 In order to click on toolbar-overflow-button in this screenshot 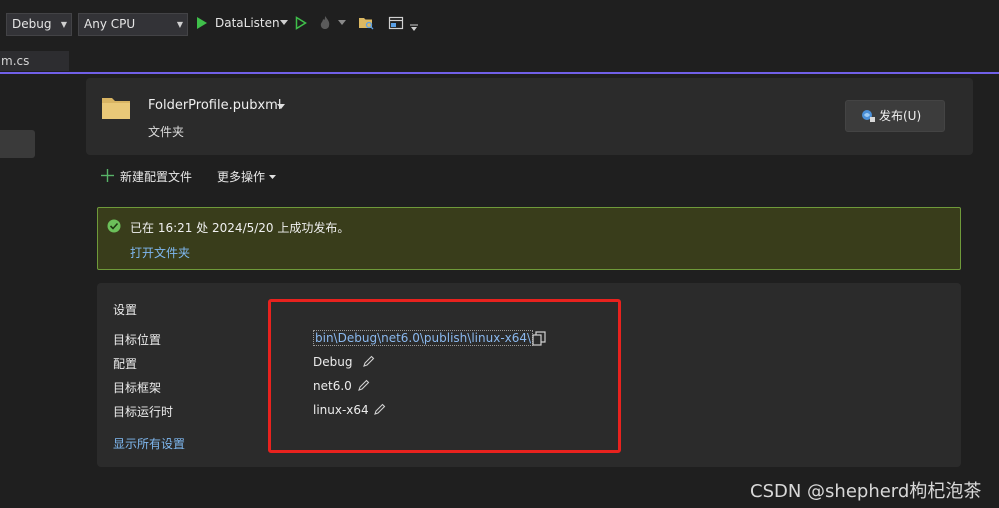, I will do `click(414, 28)`.